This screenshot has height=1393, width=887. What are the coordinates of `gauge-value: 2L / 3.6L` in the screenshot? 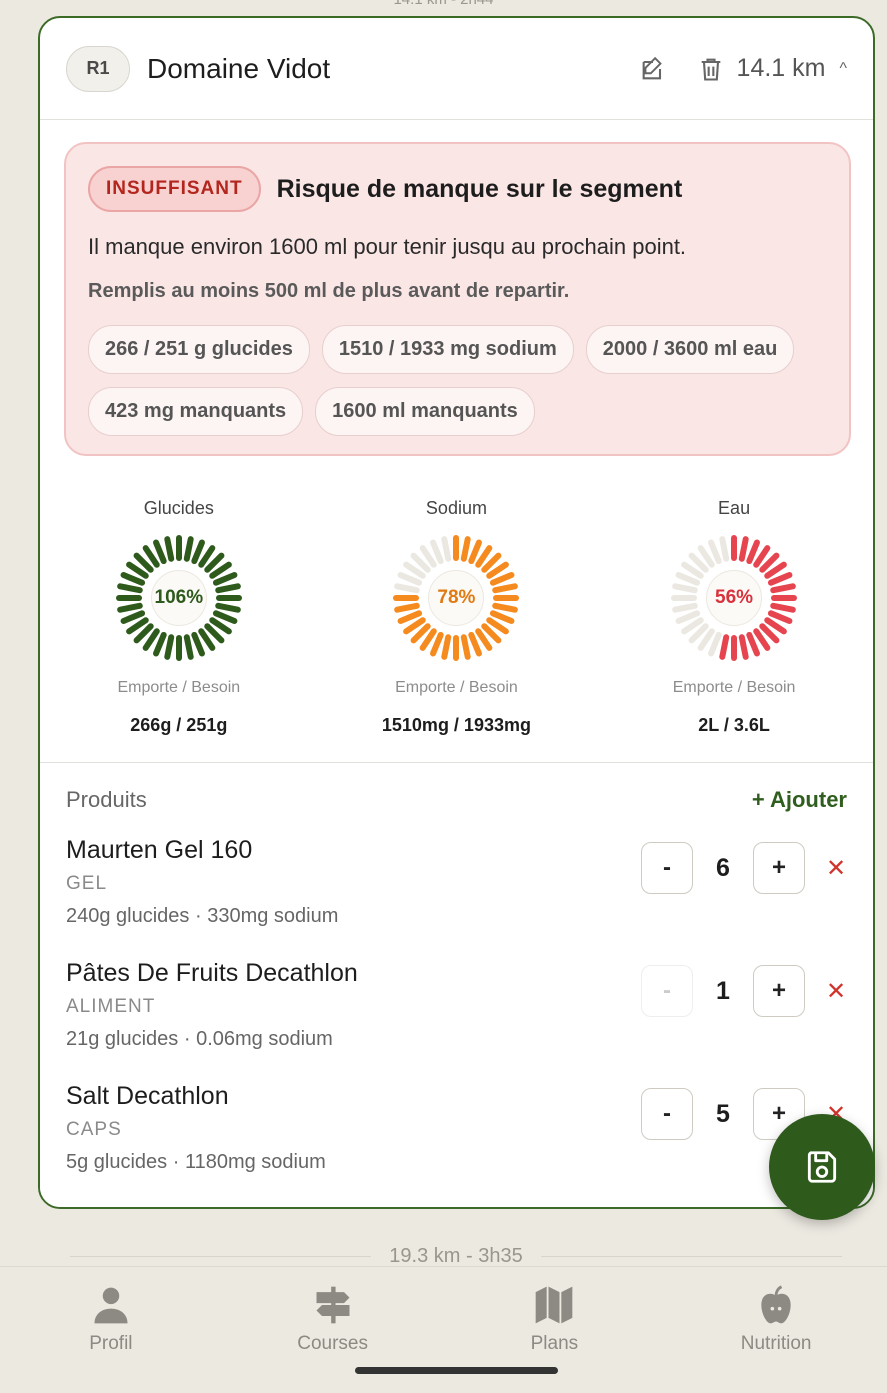 It's located at (734, 725).